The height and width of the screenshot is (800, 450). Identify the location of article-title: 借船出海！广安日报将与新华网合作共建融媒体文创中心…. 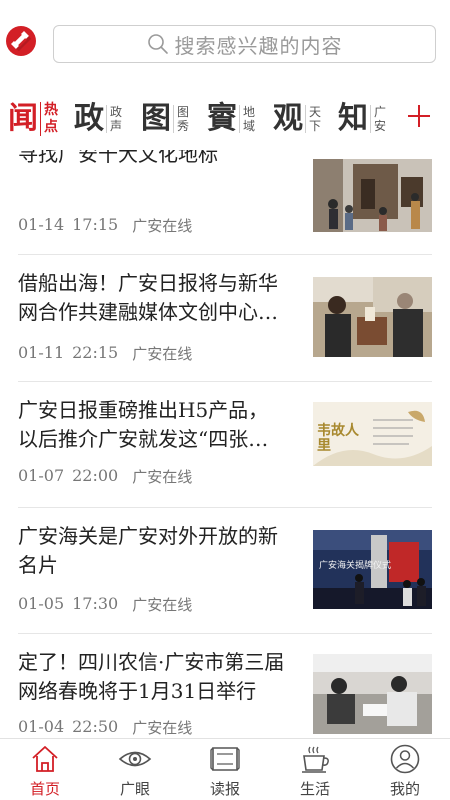
(148, 297).